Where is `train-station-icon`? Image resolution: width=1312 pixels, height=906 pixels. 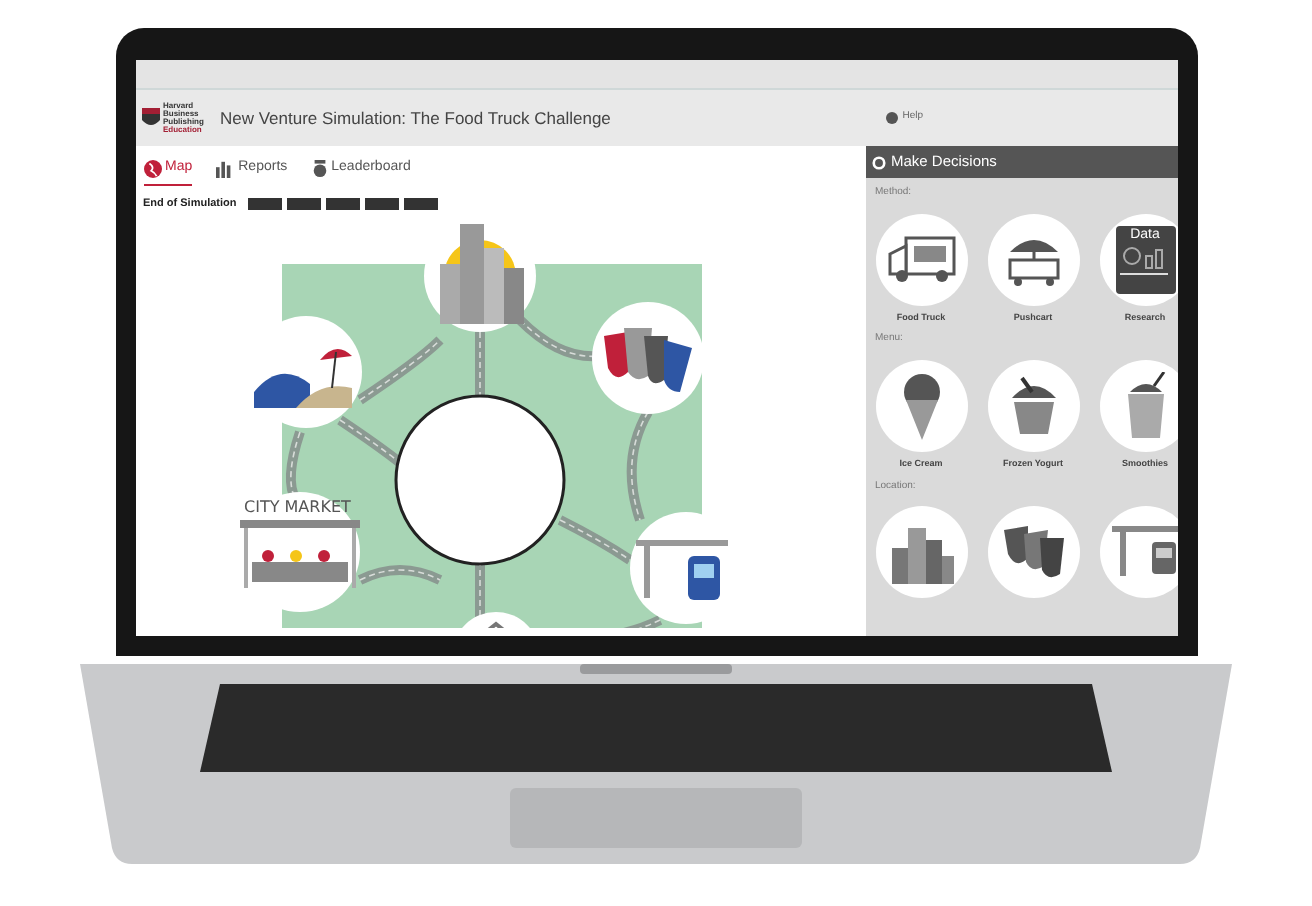
train-station-icon is located at coordinates (1144, 552).